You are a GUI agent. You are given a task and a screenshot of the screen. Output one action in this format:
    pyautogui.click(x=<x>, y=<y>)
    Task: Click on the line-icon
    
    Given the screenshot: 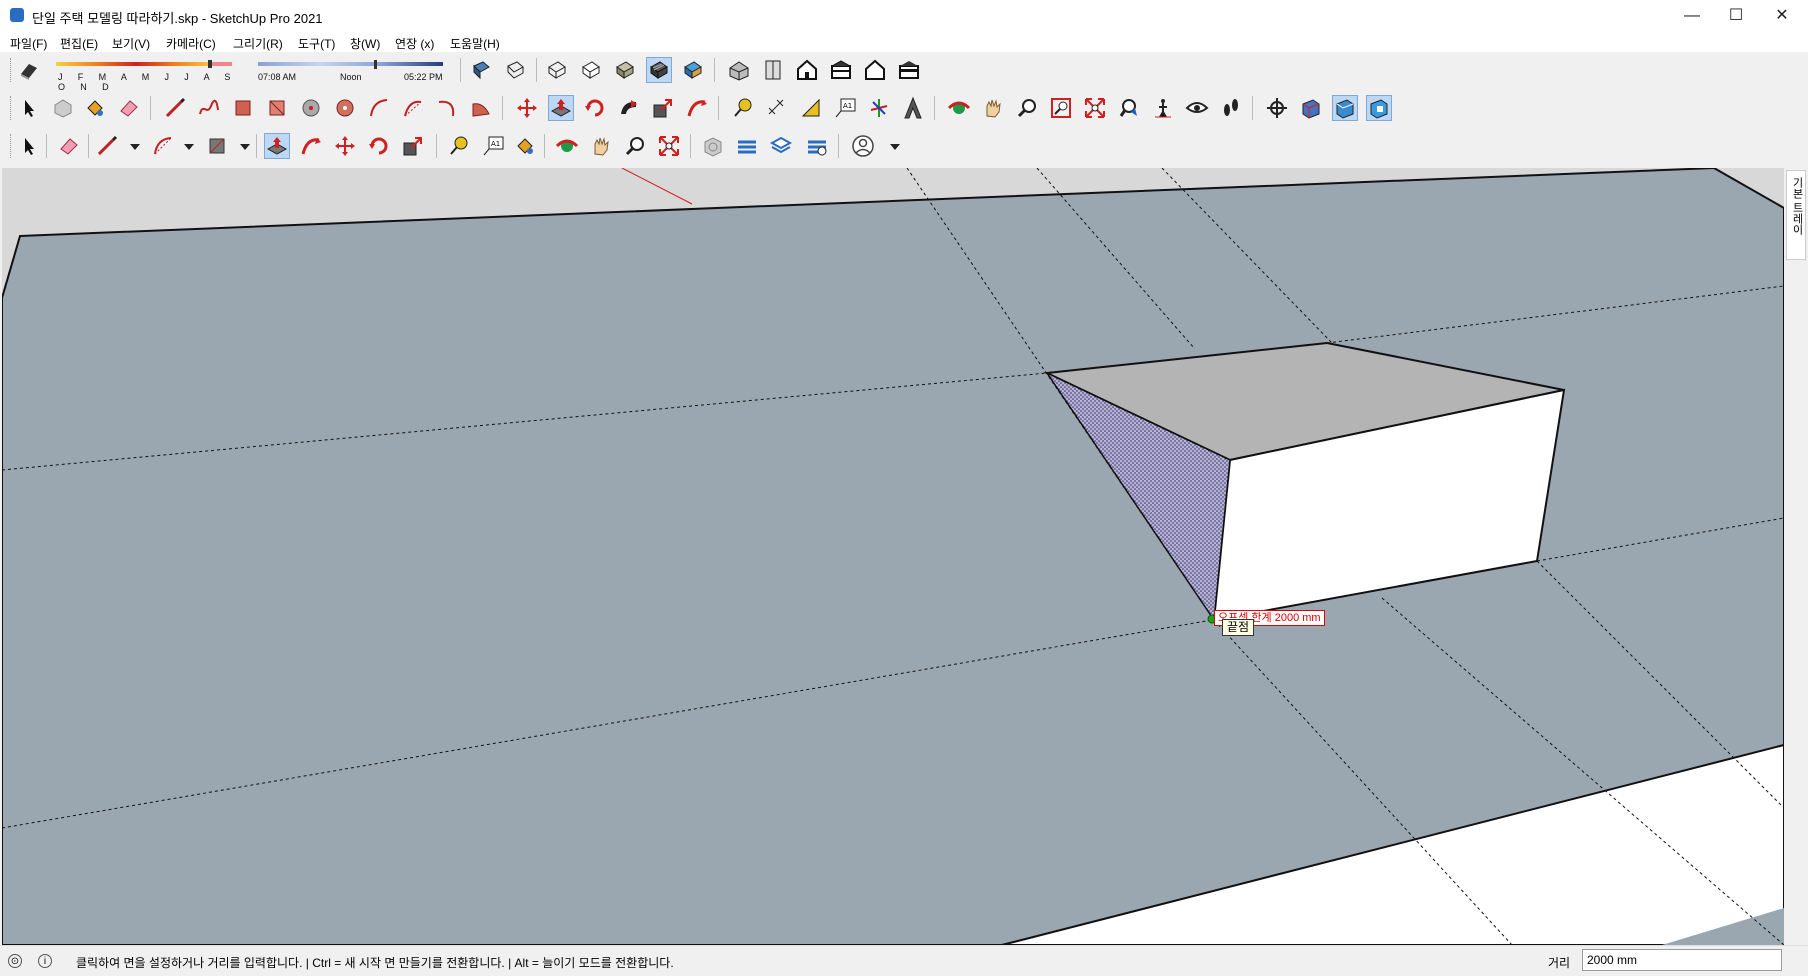 What is the action you would take?
    pyautogui.click(x=175, y=108)
    